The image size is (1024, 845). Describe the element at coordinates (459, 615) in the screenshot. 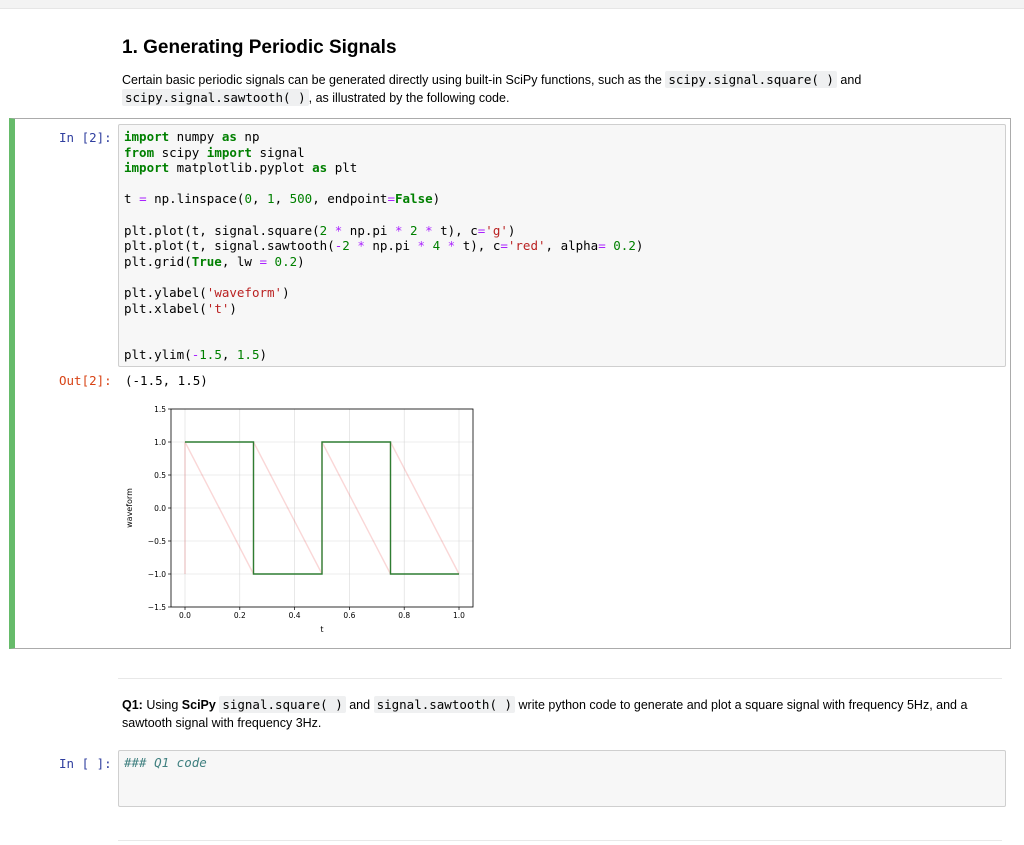

I see `x-tick-label: 1.0` at that location.